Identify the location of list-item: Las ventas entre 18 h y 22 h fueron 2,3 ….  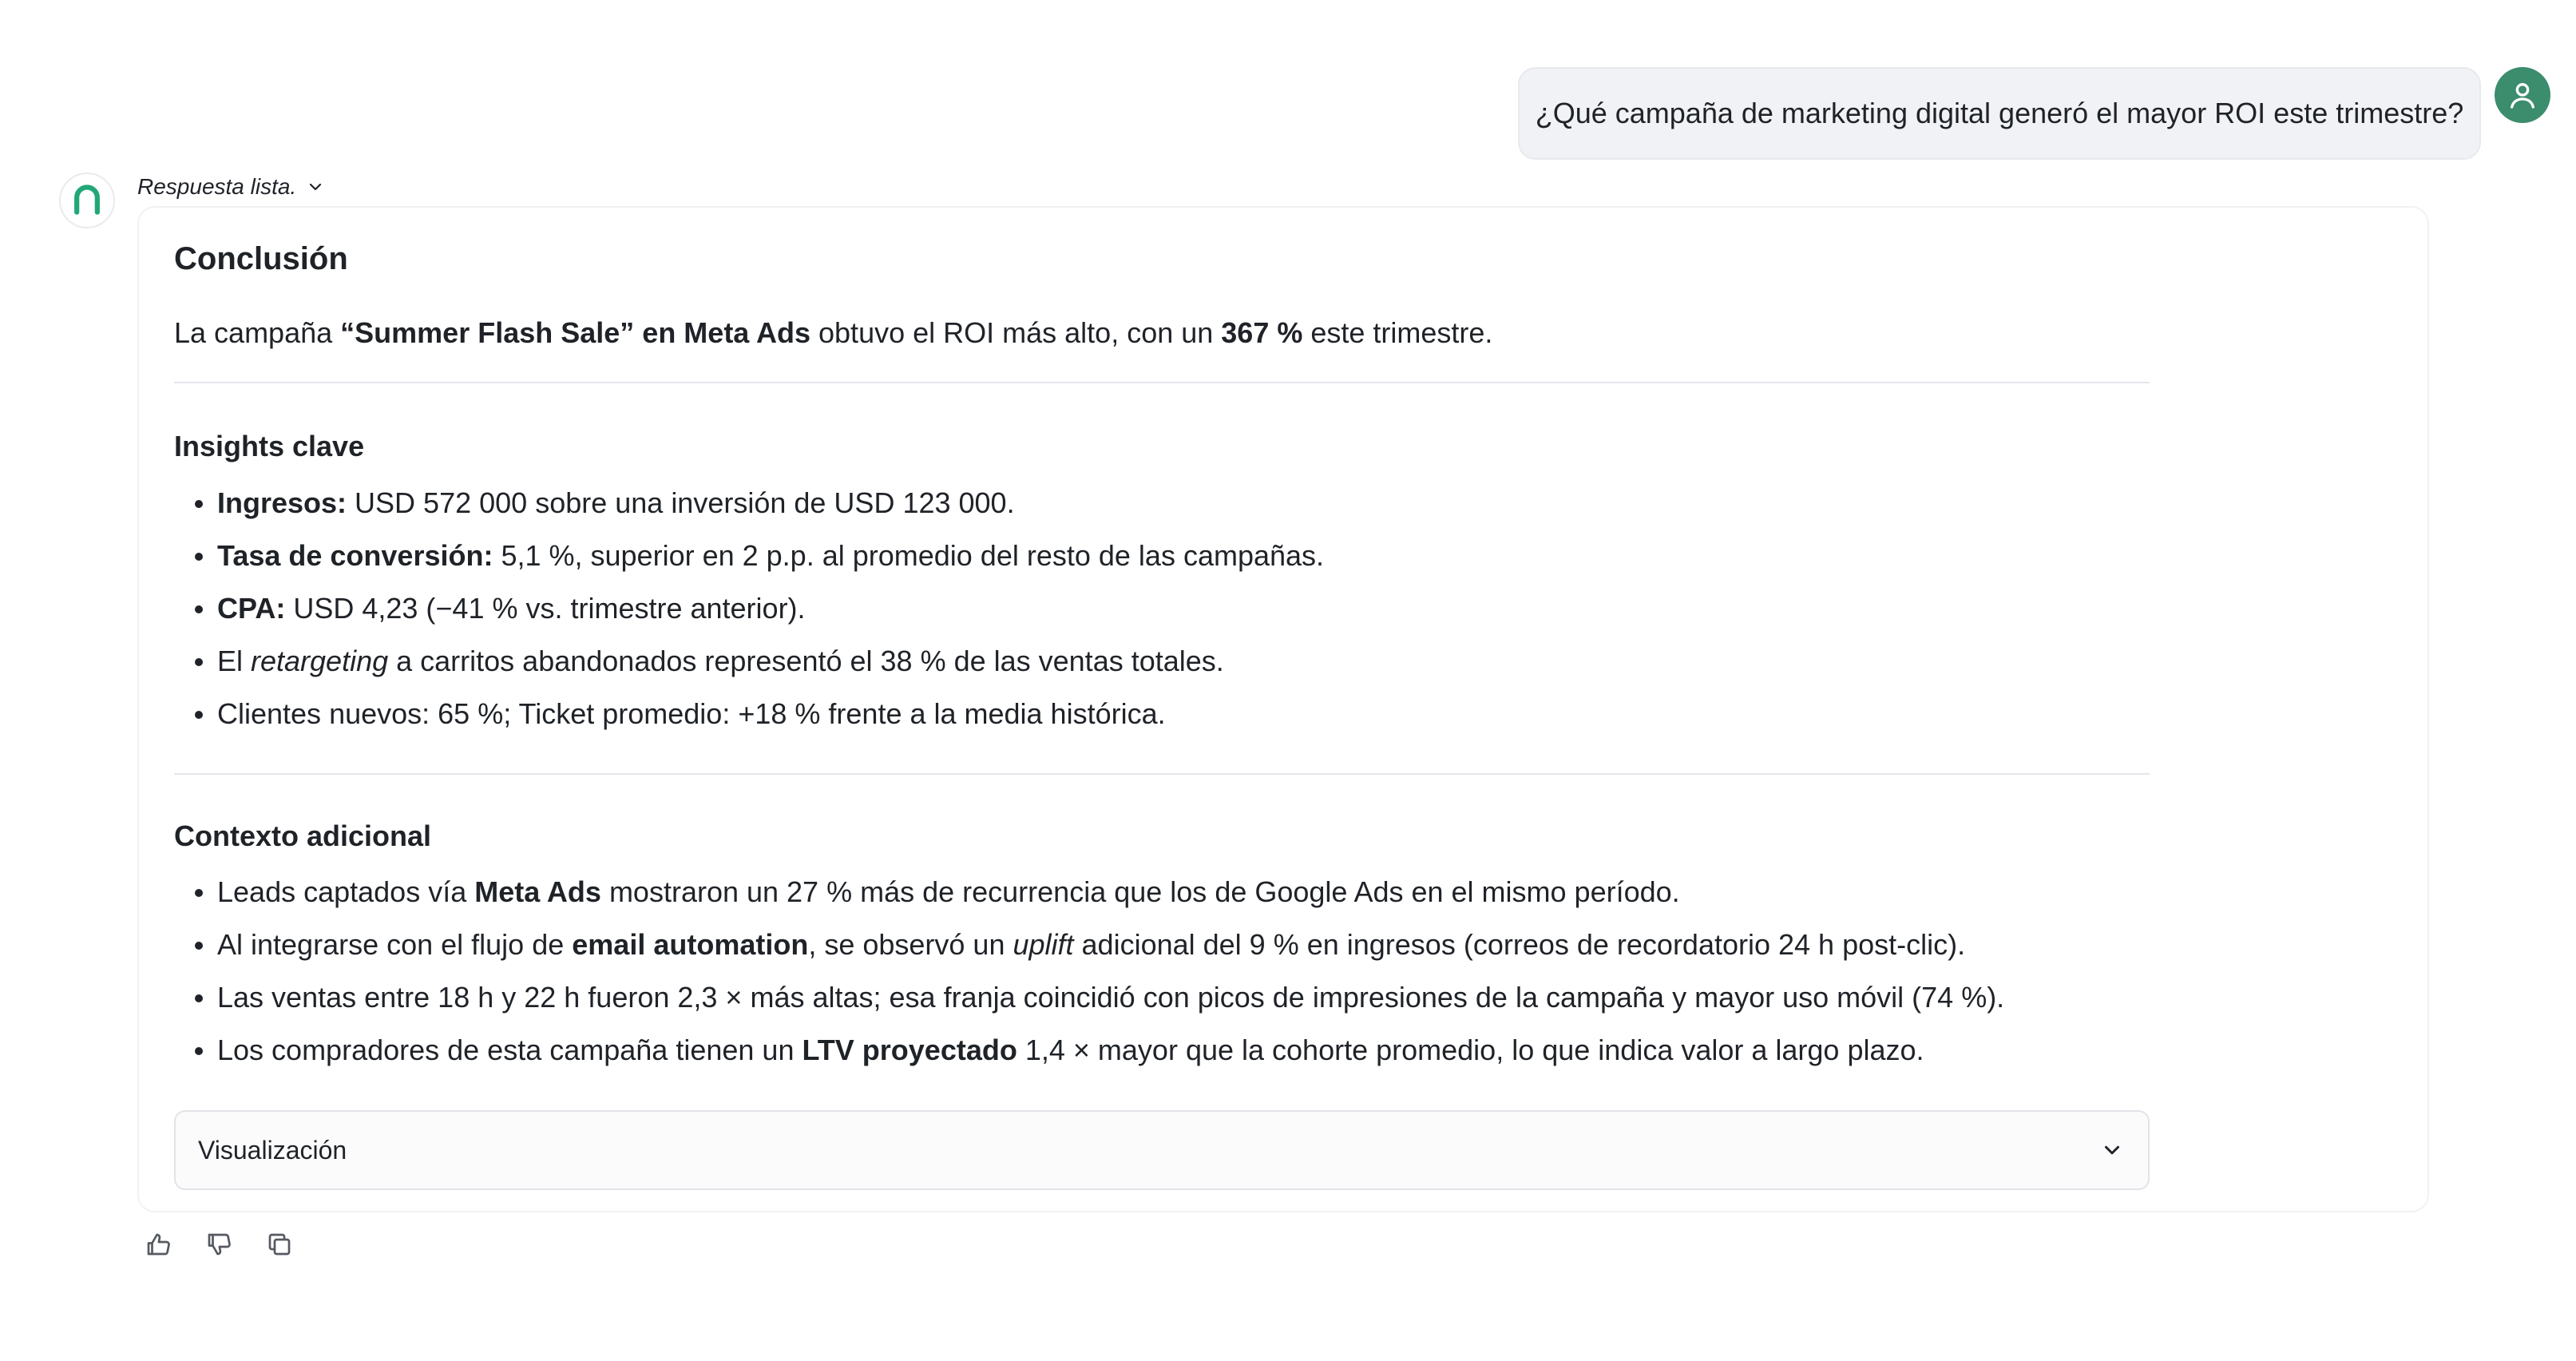
(1099, 997).